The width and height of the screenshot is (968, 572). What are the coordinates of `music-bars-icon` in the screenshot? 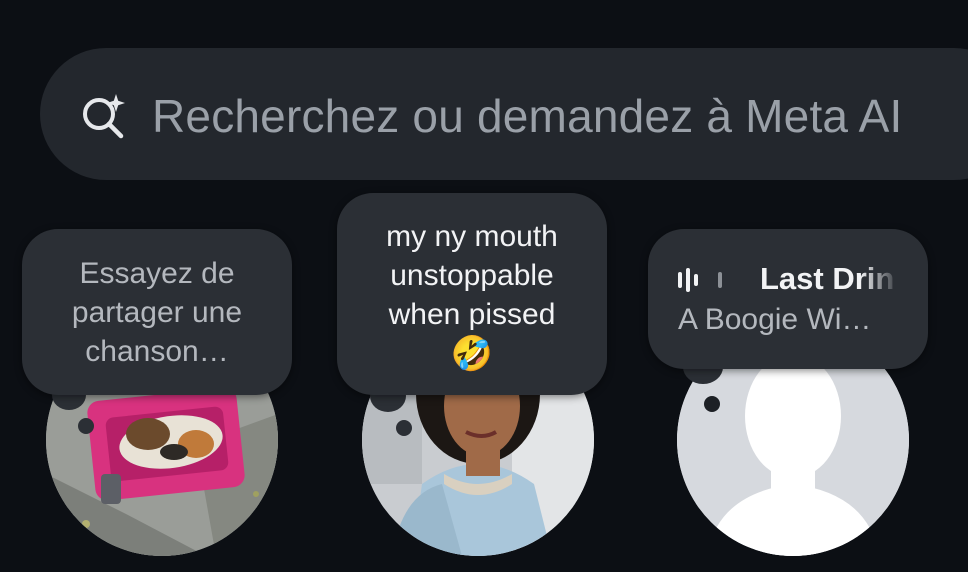 It's located at (700, 280).